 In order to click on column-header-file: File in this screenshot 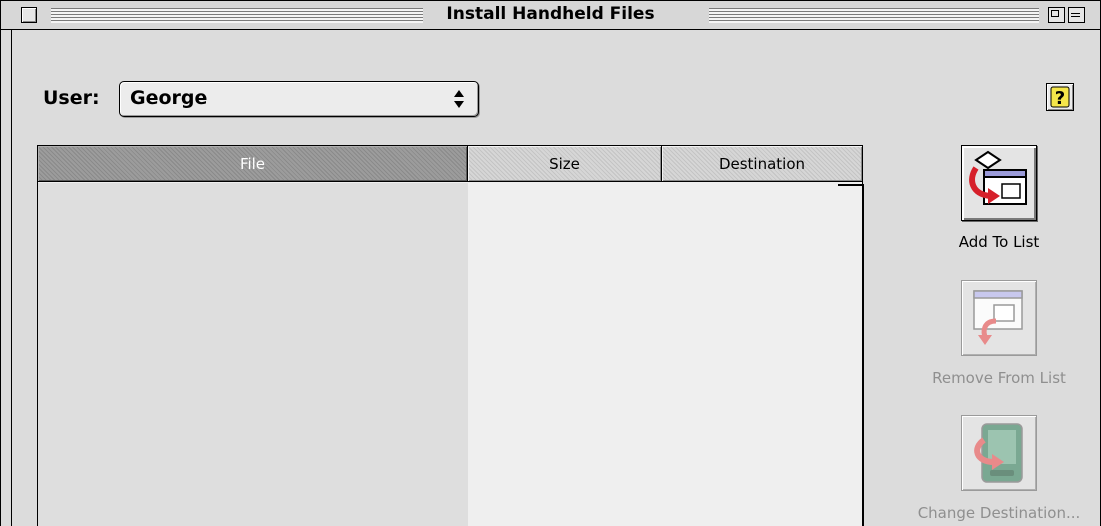, I will do `click(253, 164)`.